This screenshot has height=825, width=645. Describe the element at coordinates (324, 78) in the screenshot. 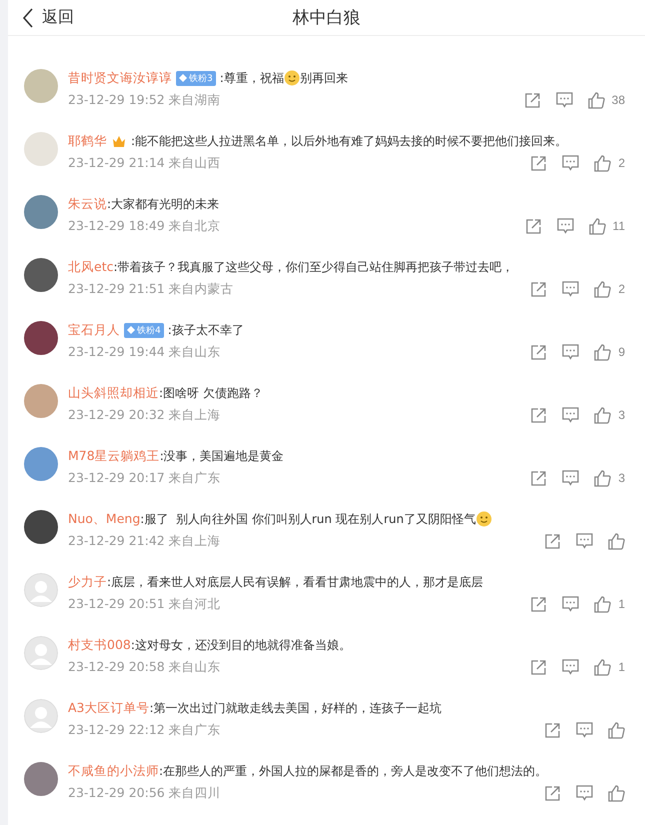

I see `comment-text: 别再回来` at that location.